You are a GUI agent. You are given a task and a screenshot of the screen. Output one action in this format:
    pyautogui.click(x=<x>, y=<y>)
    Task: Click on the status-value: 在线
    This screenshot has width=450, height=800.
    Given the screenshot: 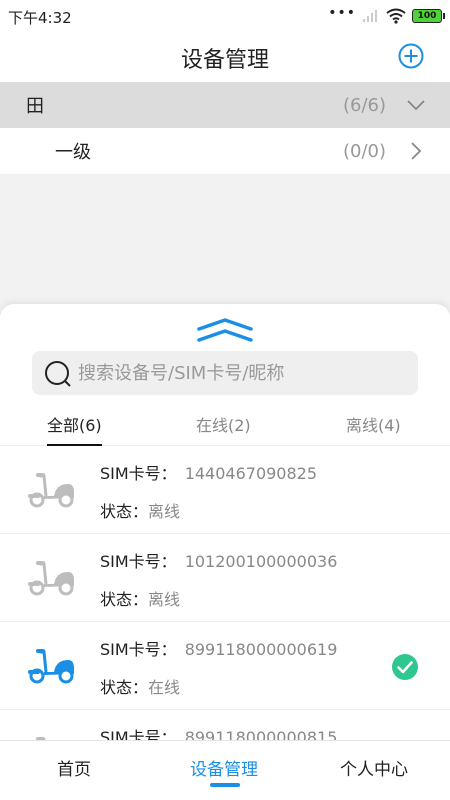 What is the action you would take?
    pyautogui.click(x=164, y=687)
    